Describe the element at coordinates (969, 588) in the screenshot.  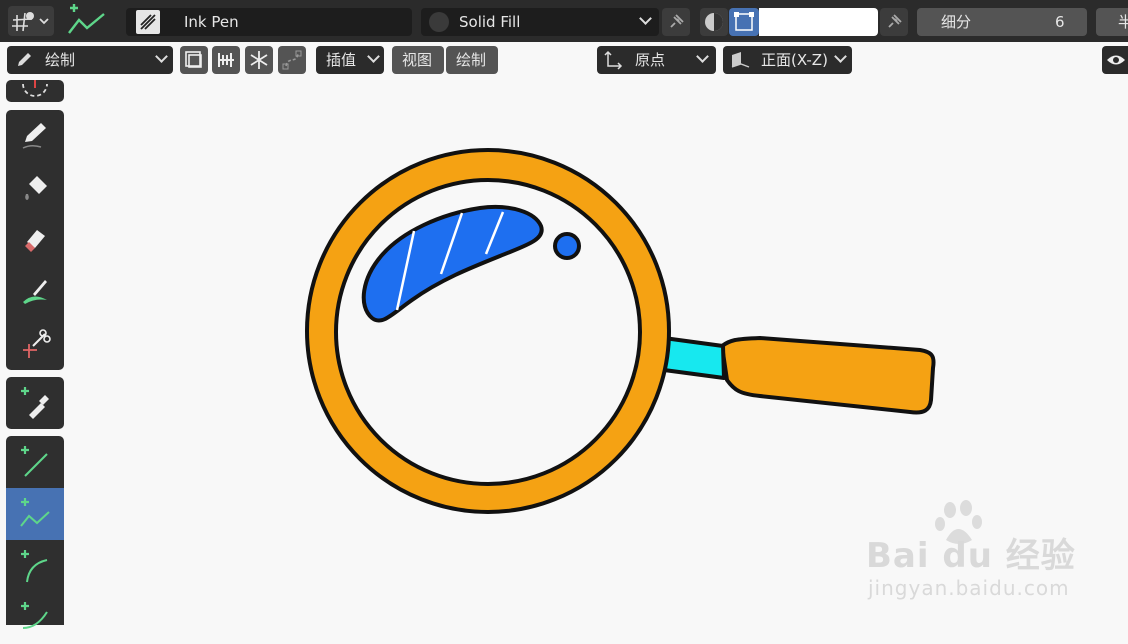
I see `watermark-site: jingyan.baidu.com` at that location.